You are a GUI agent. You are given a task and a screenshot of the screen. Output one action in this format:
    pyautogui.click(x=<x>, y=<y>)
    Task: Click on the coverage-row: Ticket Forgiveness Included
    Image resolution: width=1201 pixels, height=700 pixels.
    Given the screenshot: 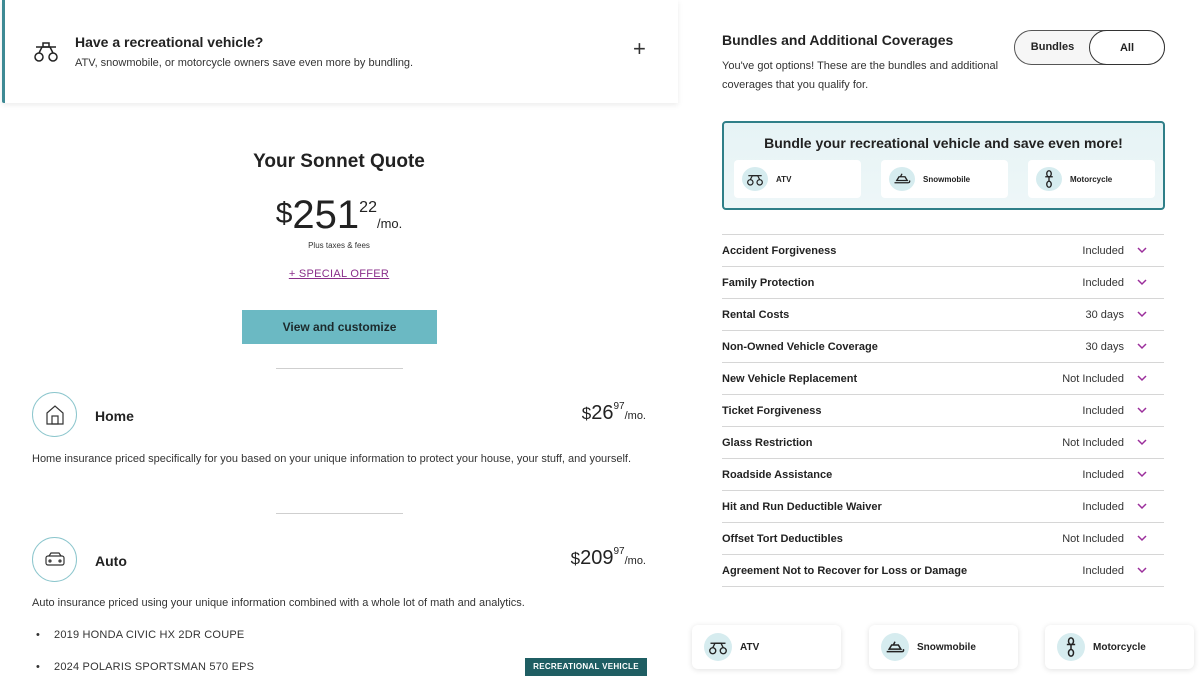 What is the action you would take?
    pyautogui.click(x=943, y=410)
    